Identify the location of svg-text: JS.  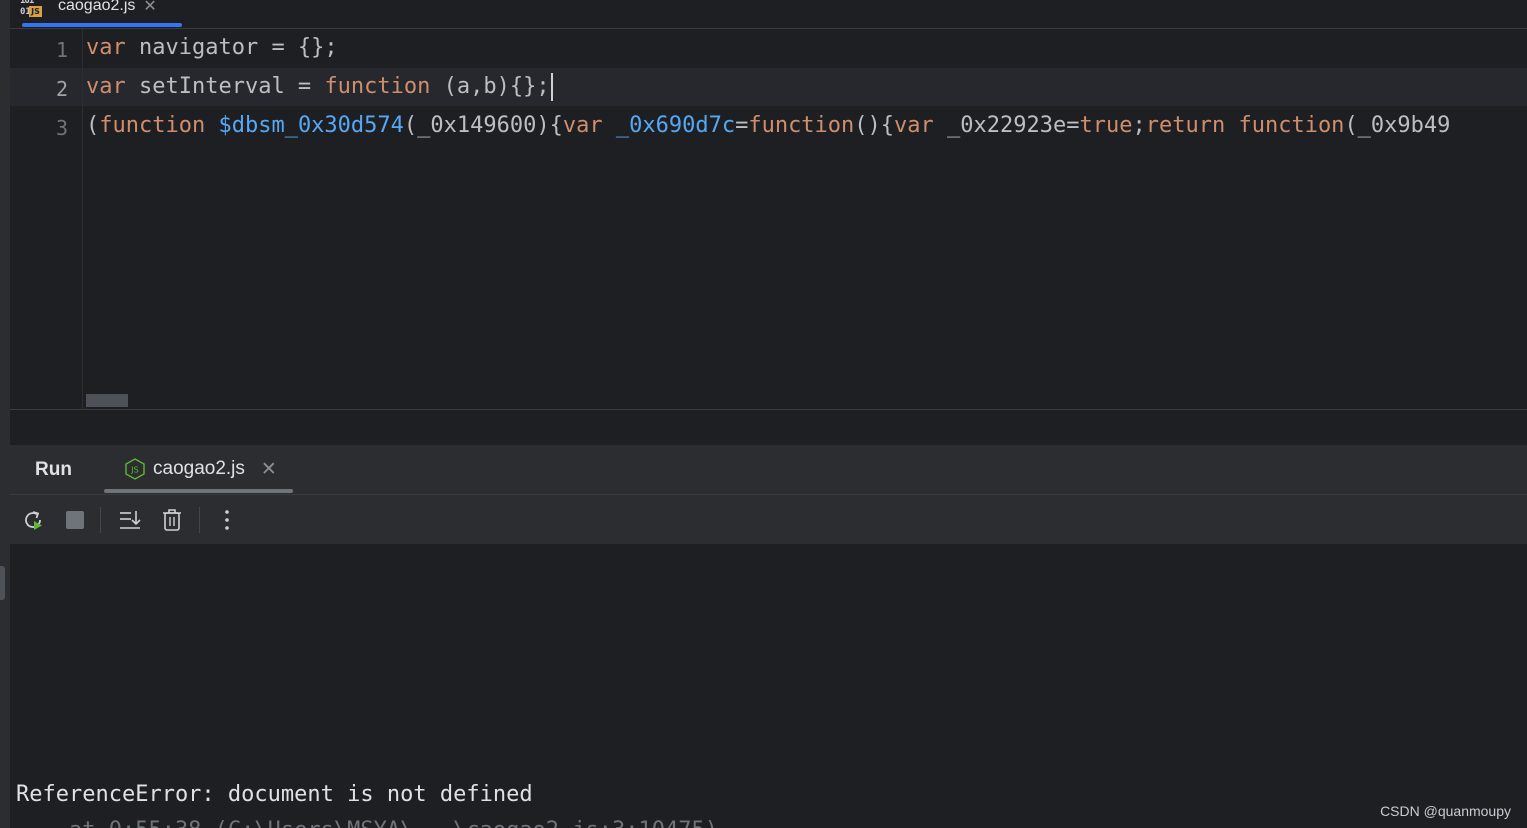
(134, 470).